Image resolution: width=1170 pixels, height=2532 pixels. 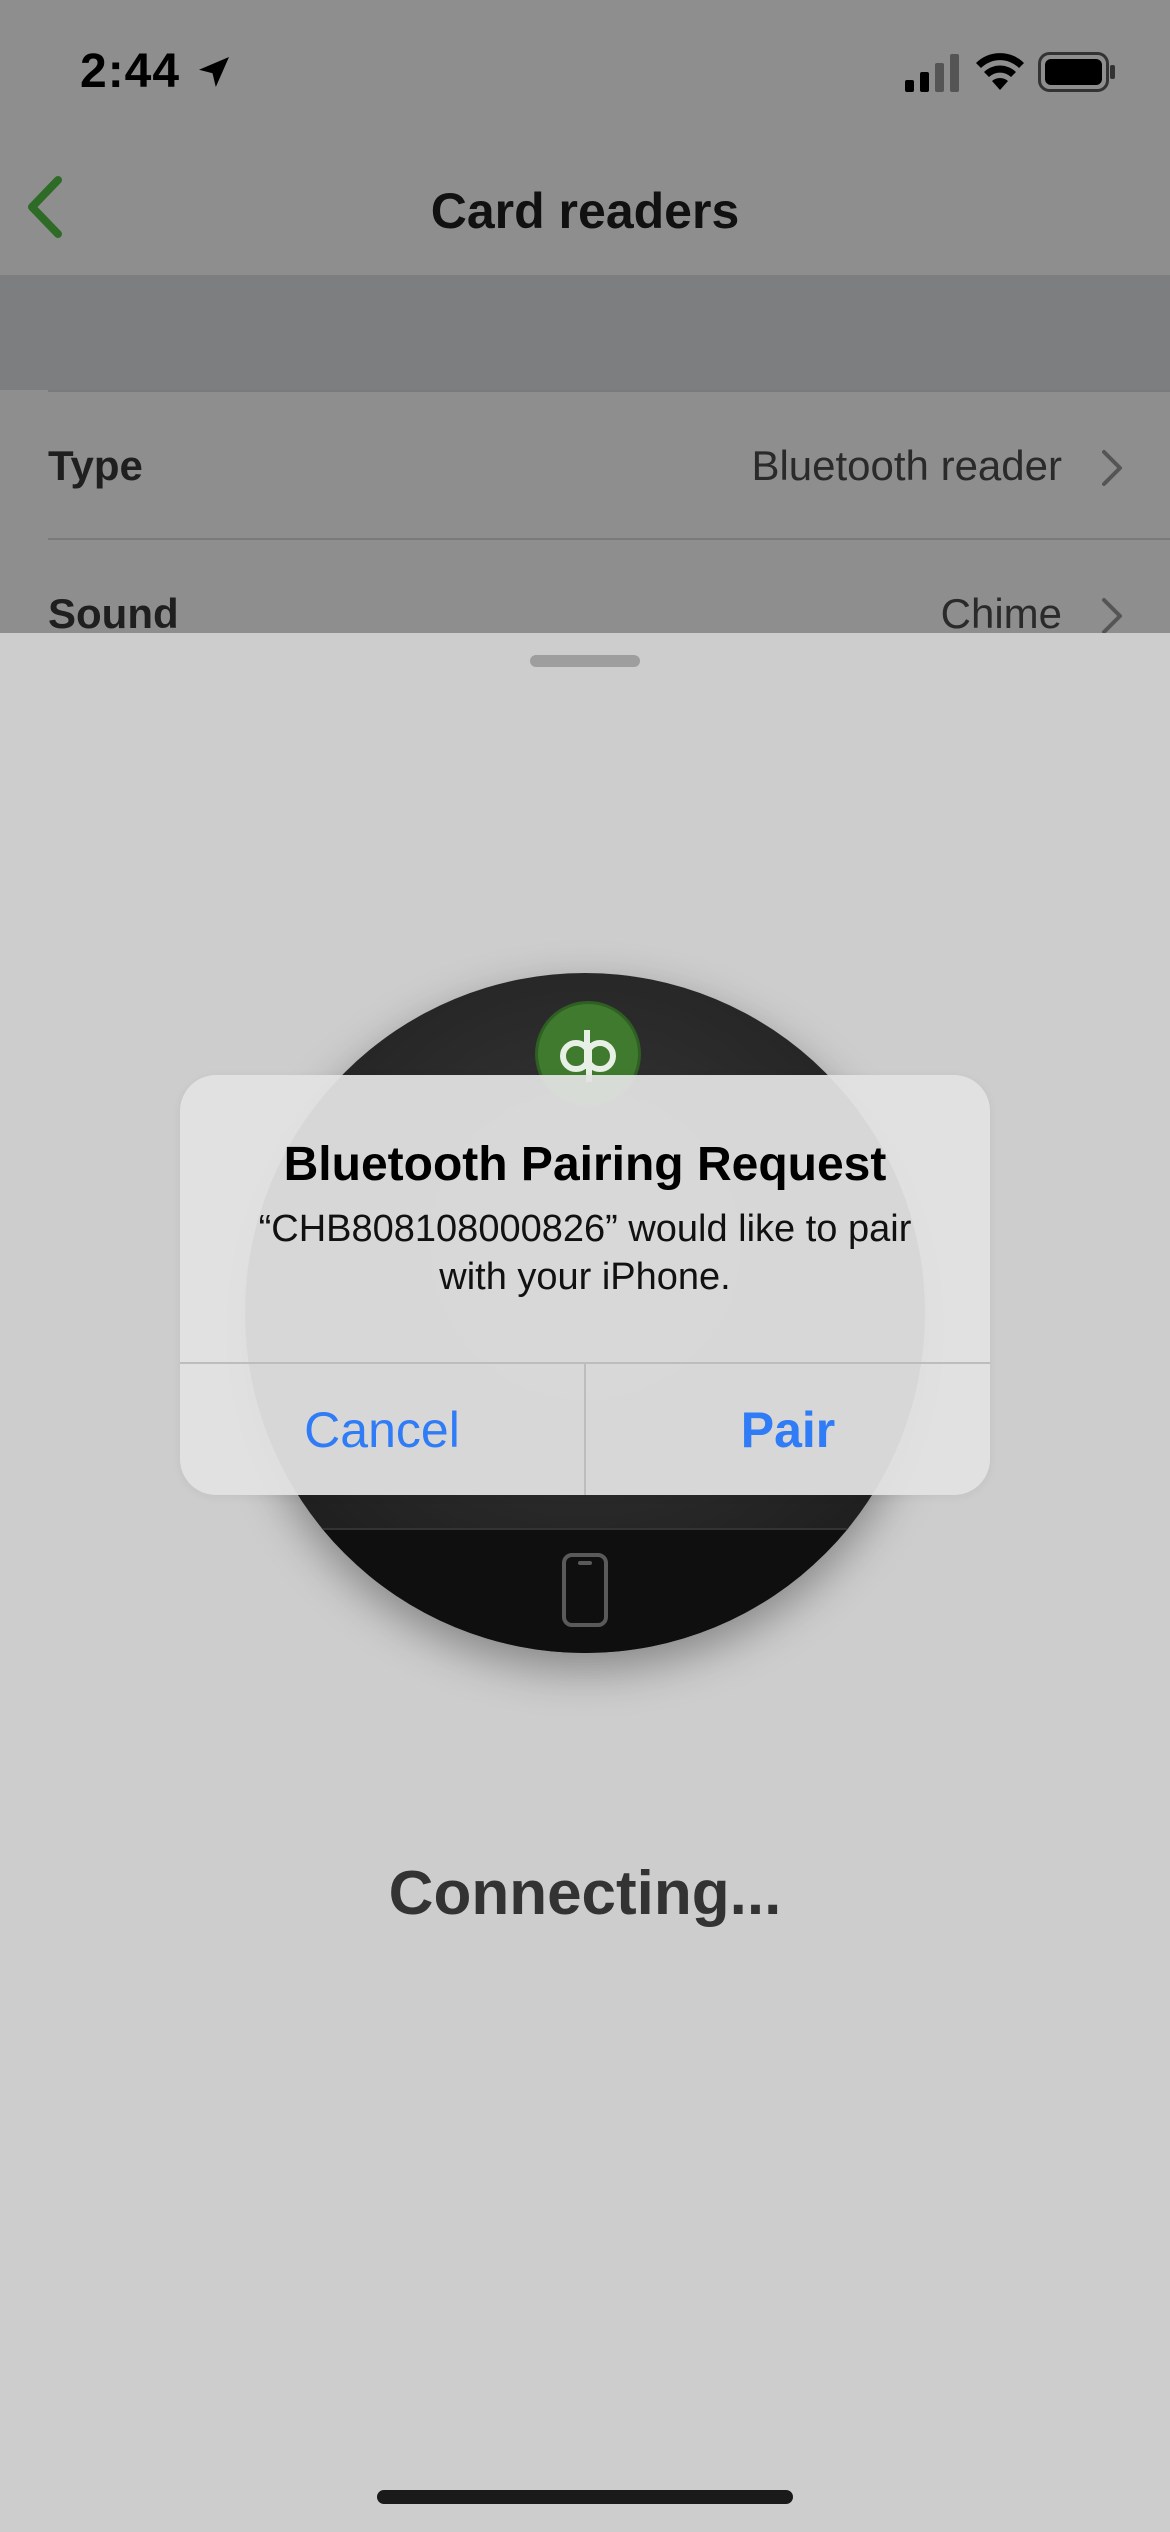 I want to click on row-label: Sound, so click(x=113, y=613).